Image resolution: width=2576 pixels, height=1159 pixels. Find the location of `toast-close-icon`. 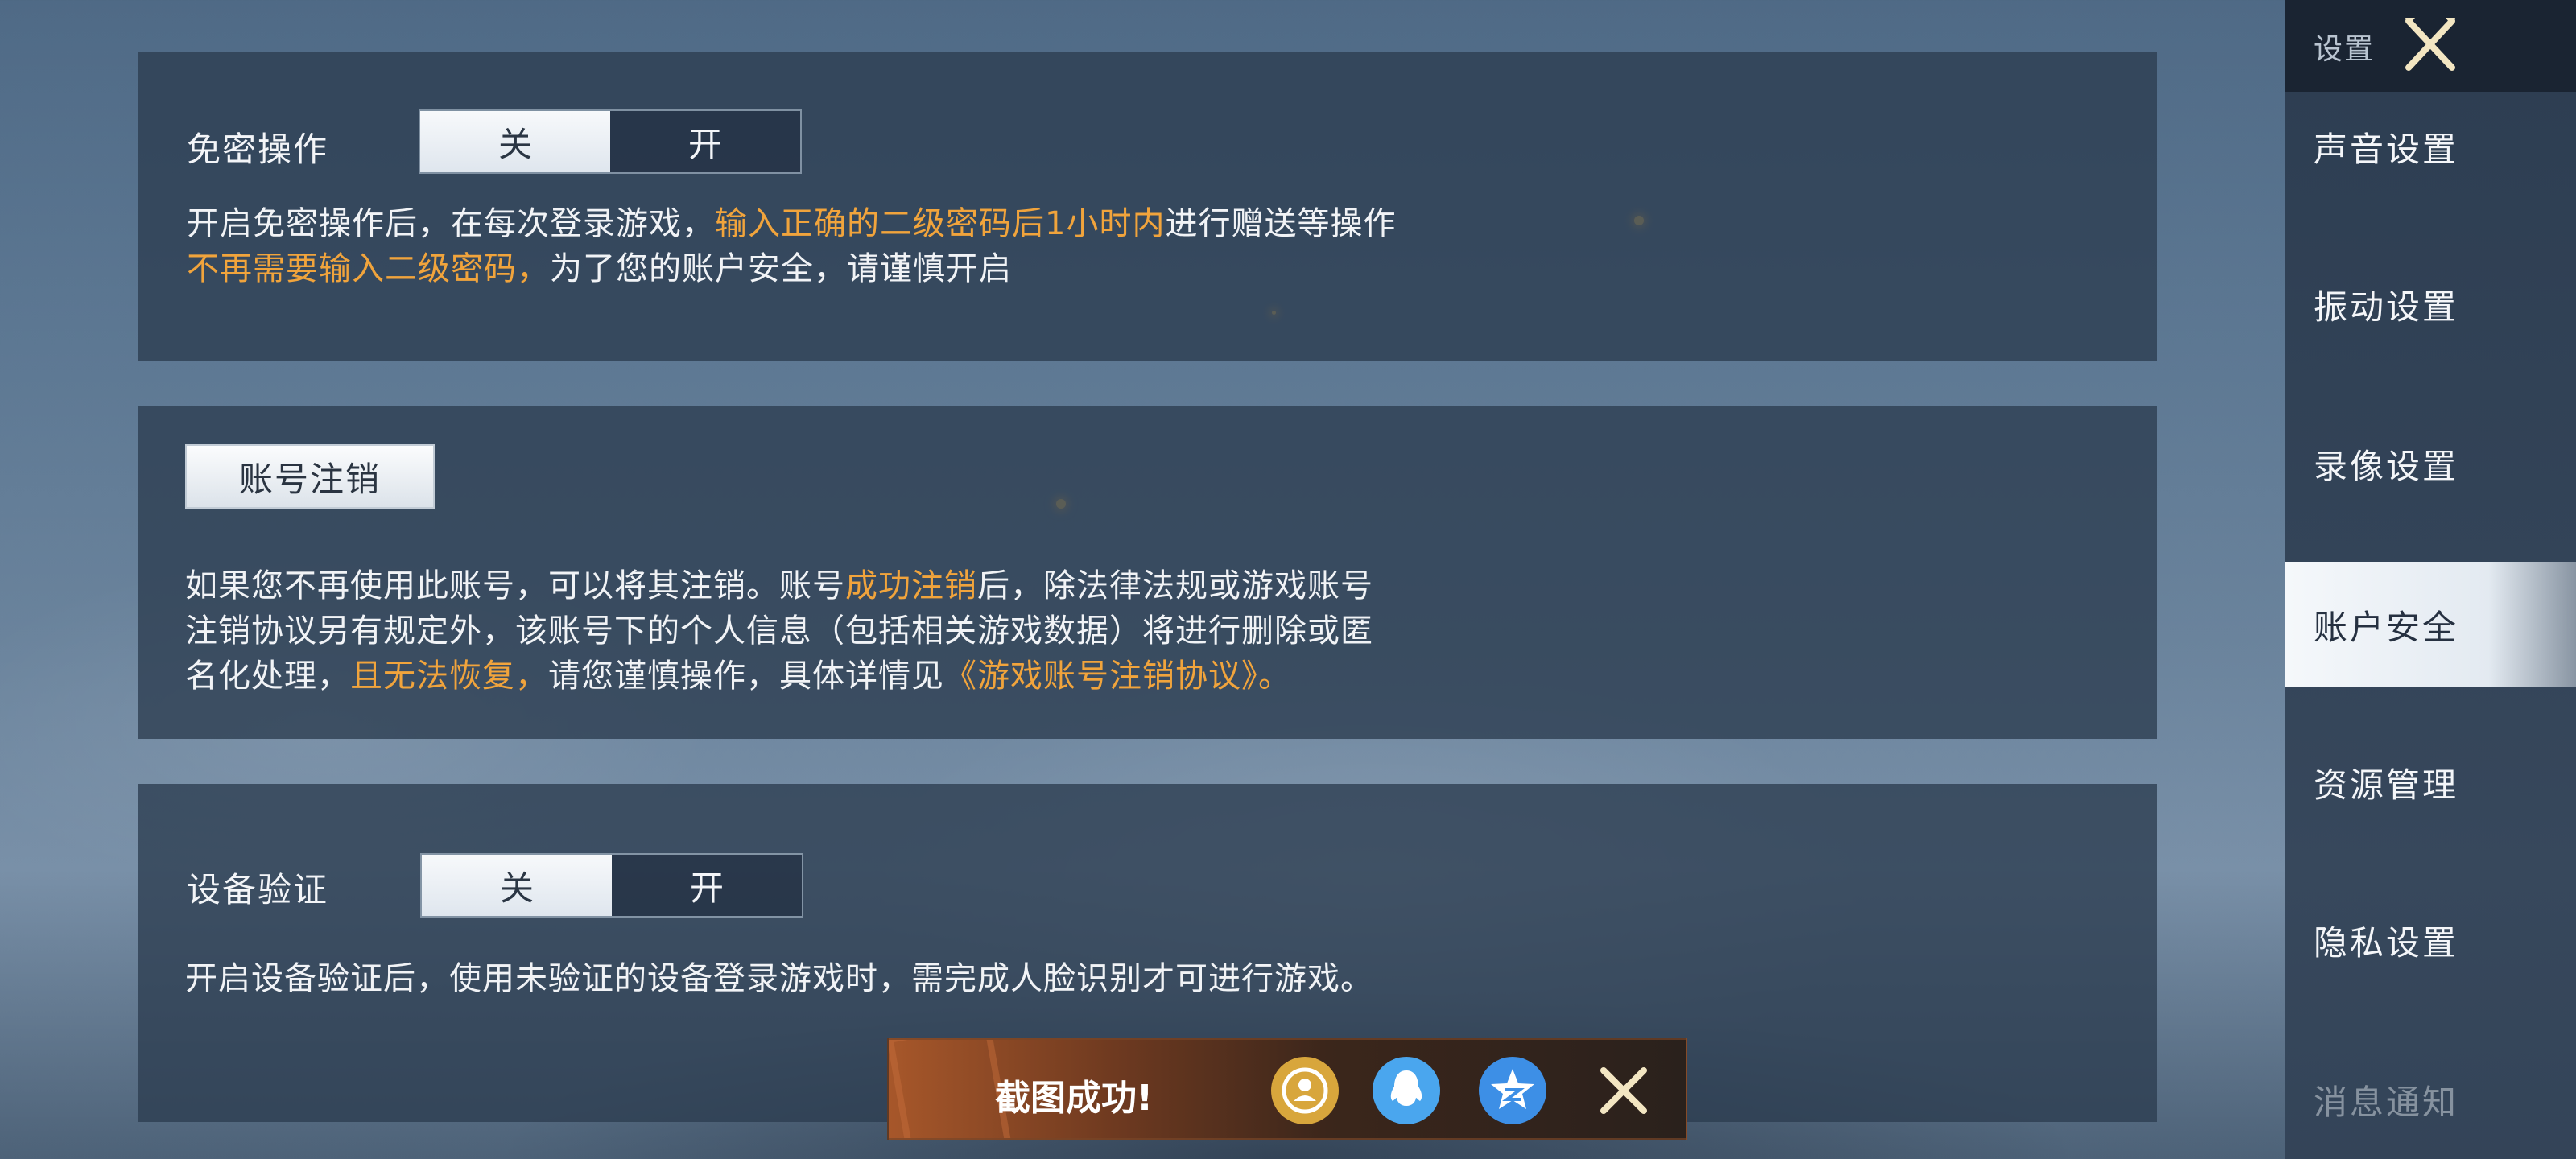

toast-close-icon is located at coordinates (1623, 1090).